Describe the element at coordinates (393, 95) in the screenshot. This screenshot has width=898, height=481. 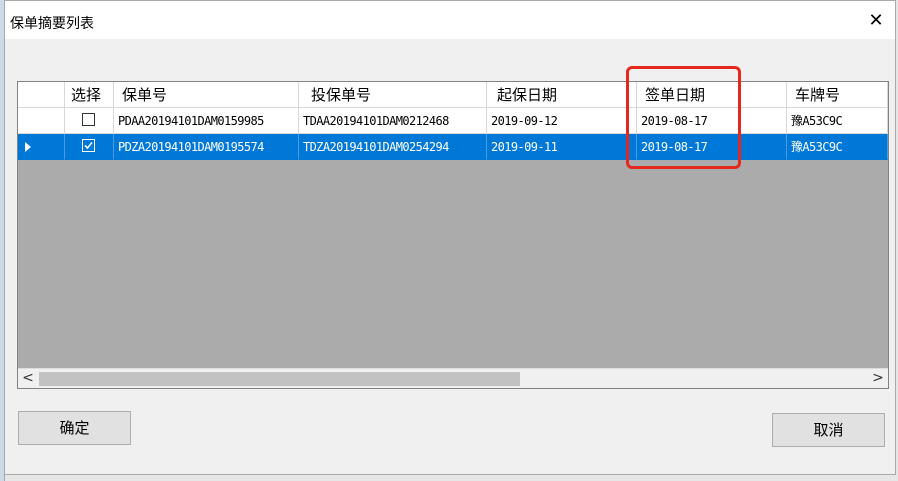
I see `column-header-proposal-no: 投保单号` at that location.